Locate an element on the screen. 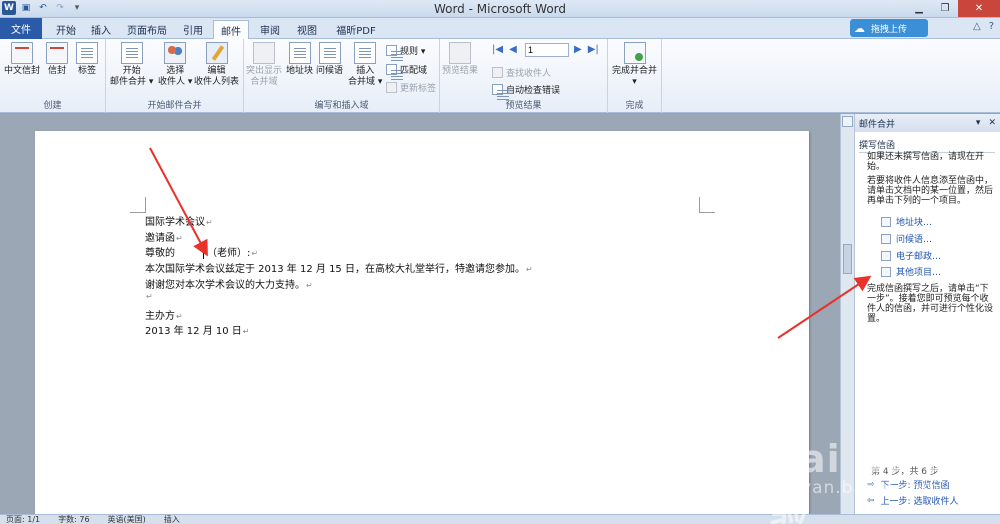  window-title: Word - Microsoft Word is located at coordinates (500, 9).